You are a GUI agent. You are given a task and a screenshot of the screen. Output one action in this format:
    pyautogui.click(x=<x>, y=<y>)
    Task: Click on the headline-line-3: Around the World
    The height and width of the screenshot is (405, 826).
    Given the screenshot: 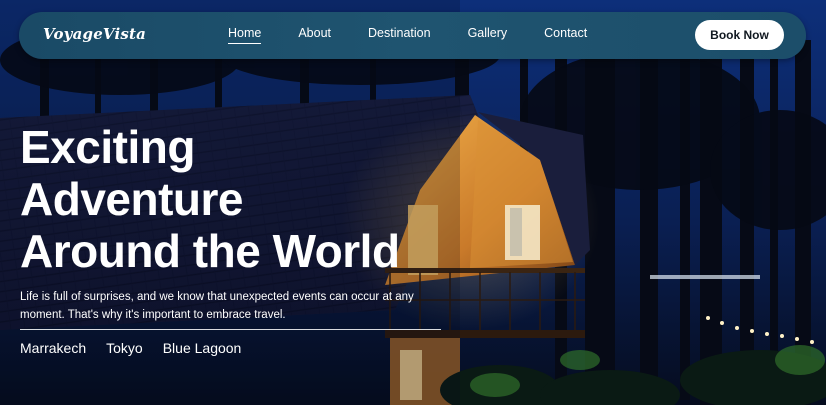 What is the action you would take?
    pyautogui.click(x=210, y=251)
    